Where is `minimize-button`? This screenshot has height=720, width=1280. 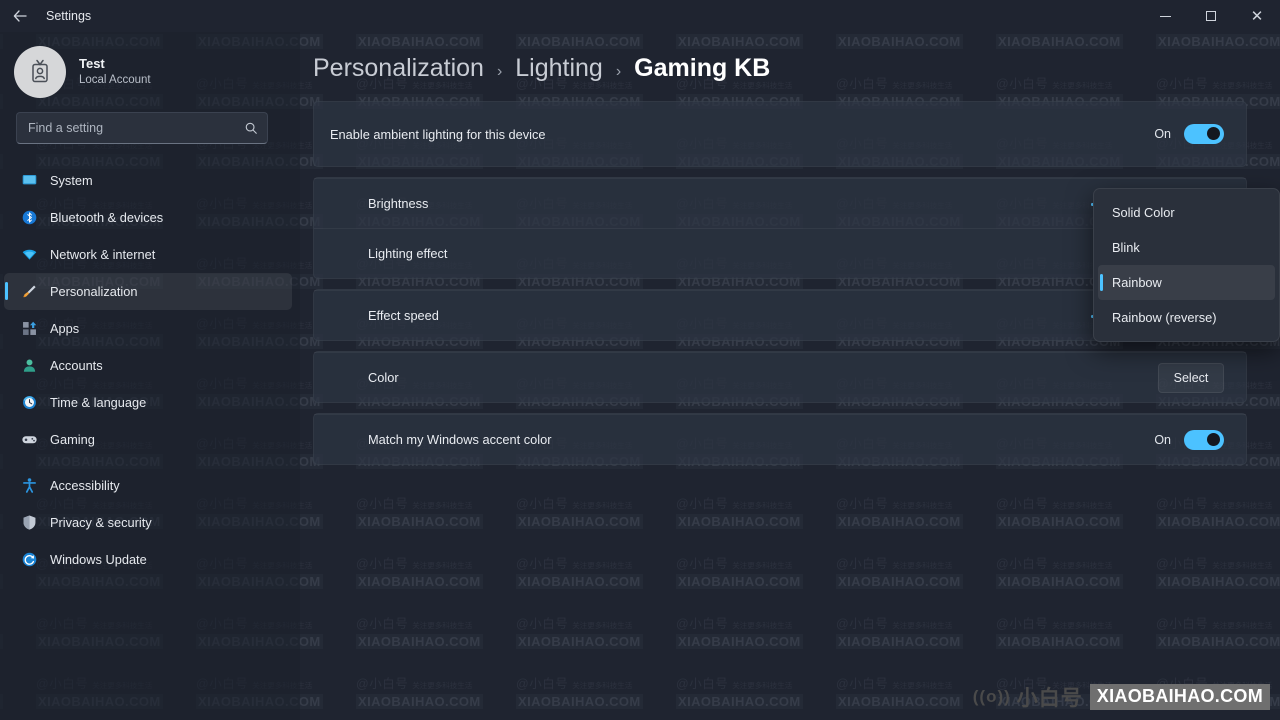
minimize-button is located at coordinates (1165, 16).